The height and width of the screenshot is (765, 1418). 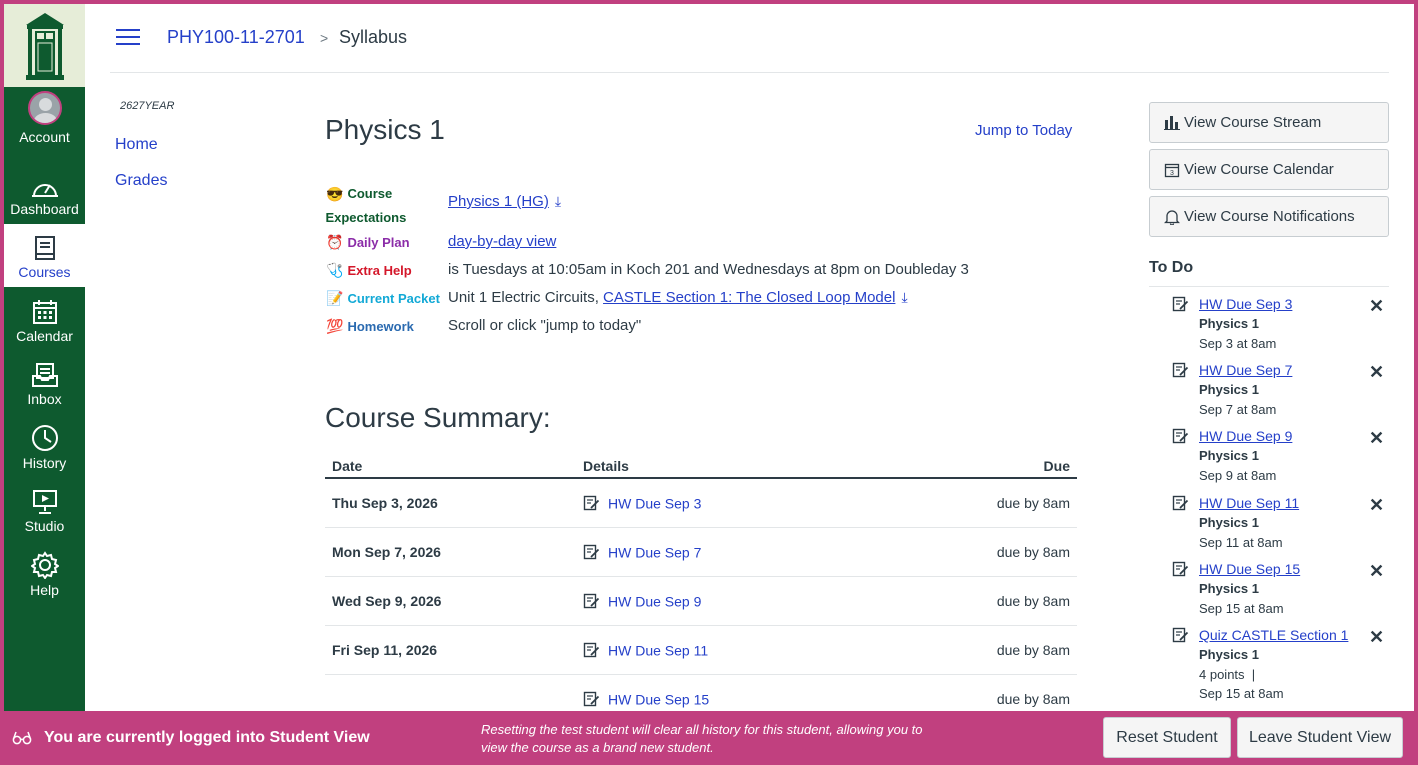 What do you see at coordinates (44, 463) in the screenshot?
I see `nav-history-label: History` at bounding box center [44, 463].